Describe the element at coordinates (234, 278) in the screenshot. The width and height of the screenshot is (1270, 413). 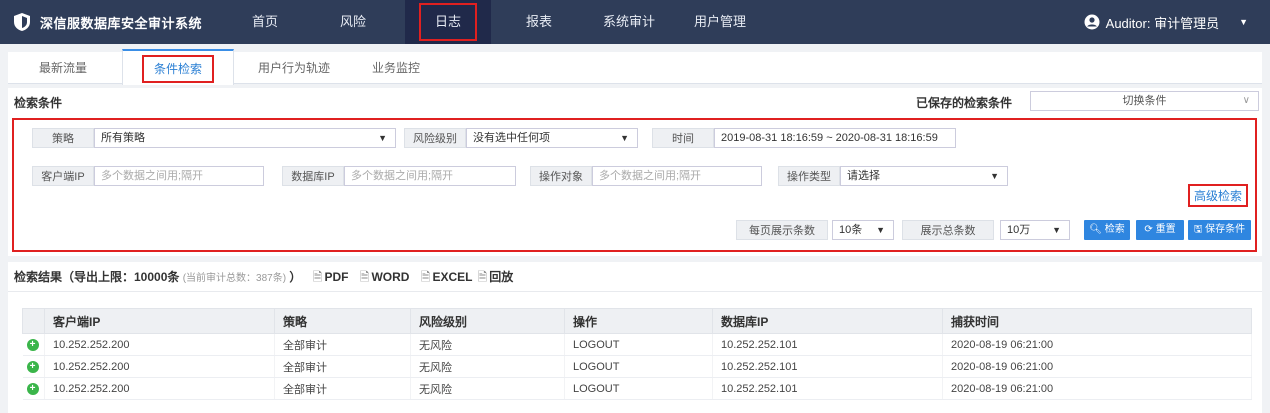
I see `results-count-note: (当前审计总数：387条)` at that location.